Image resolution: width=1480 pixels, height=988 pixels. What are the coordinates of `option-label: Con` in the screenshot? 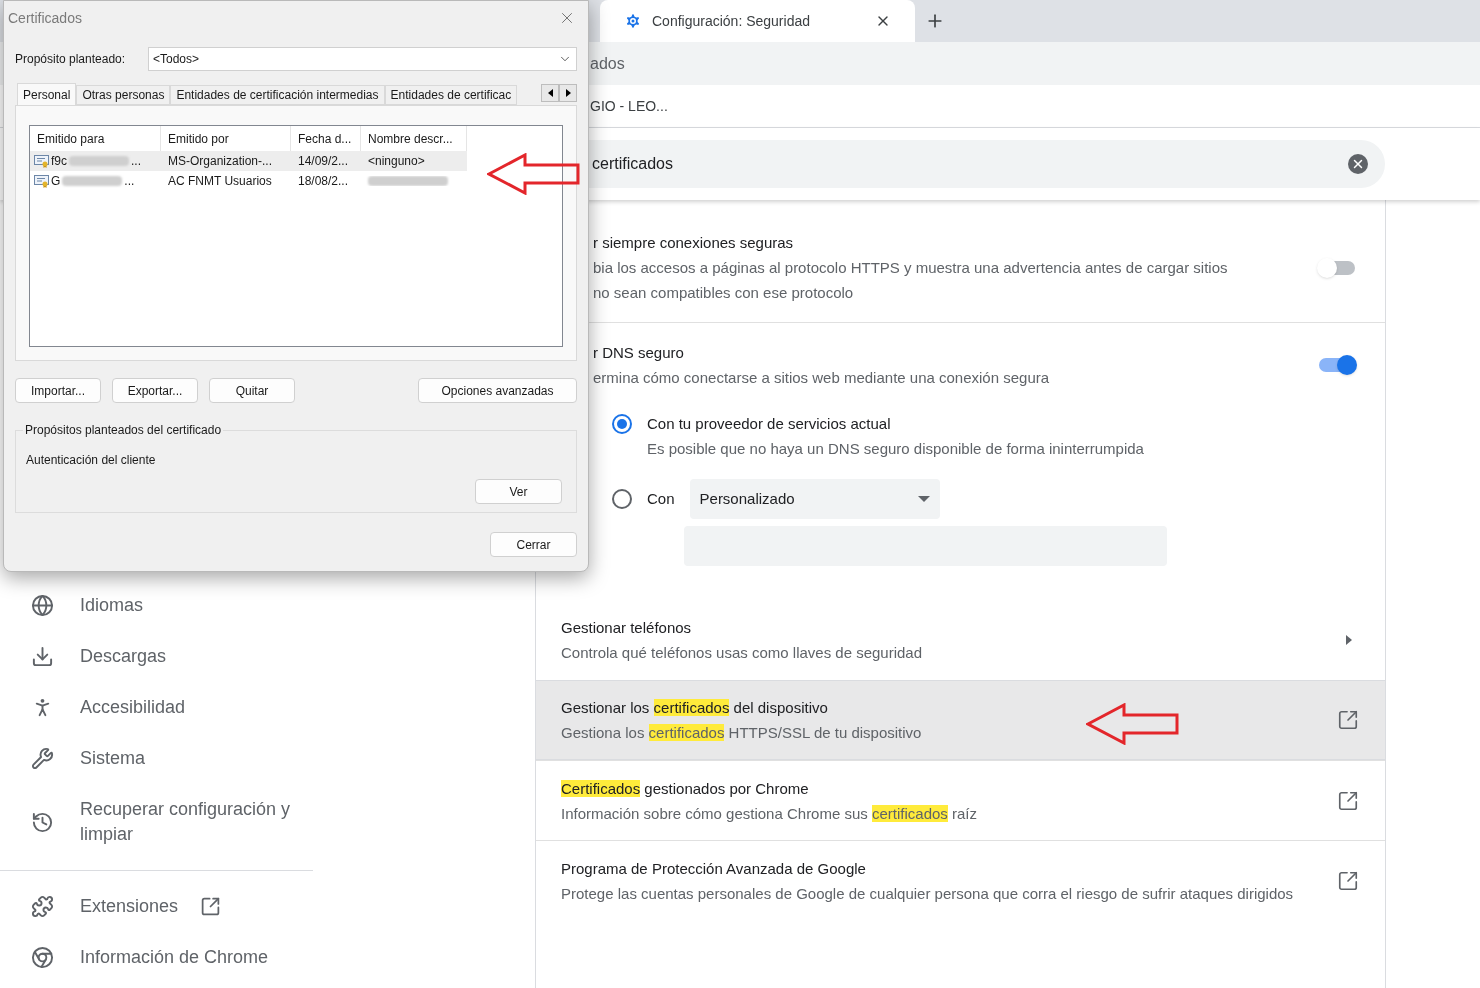 It's located at (661, 498).